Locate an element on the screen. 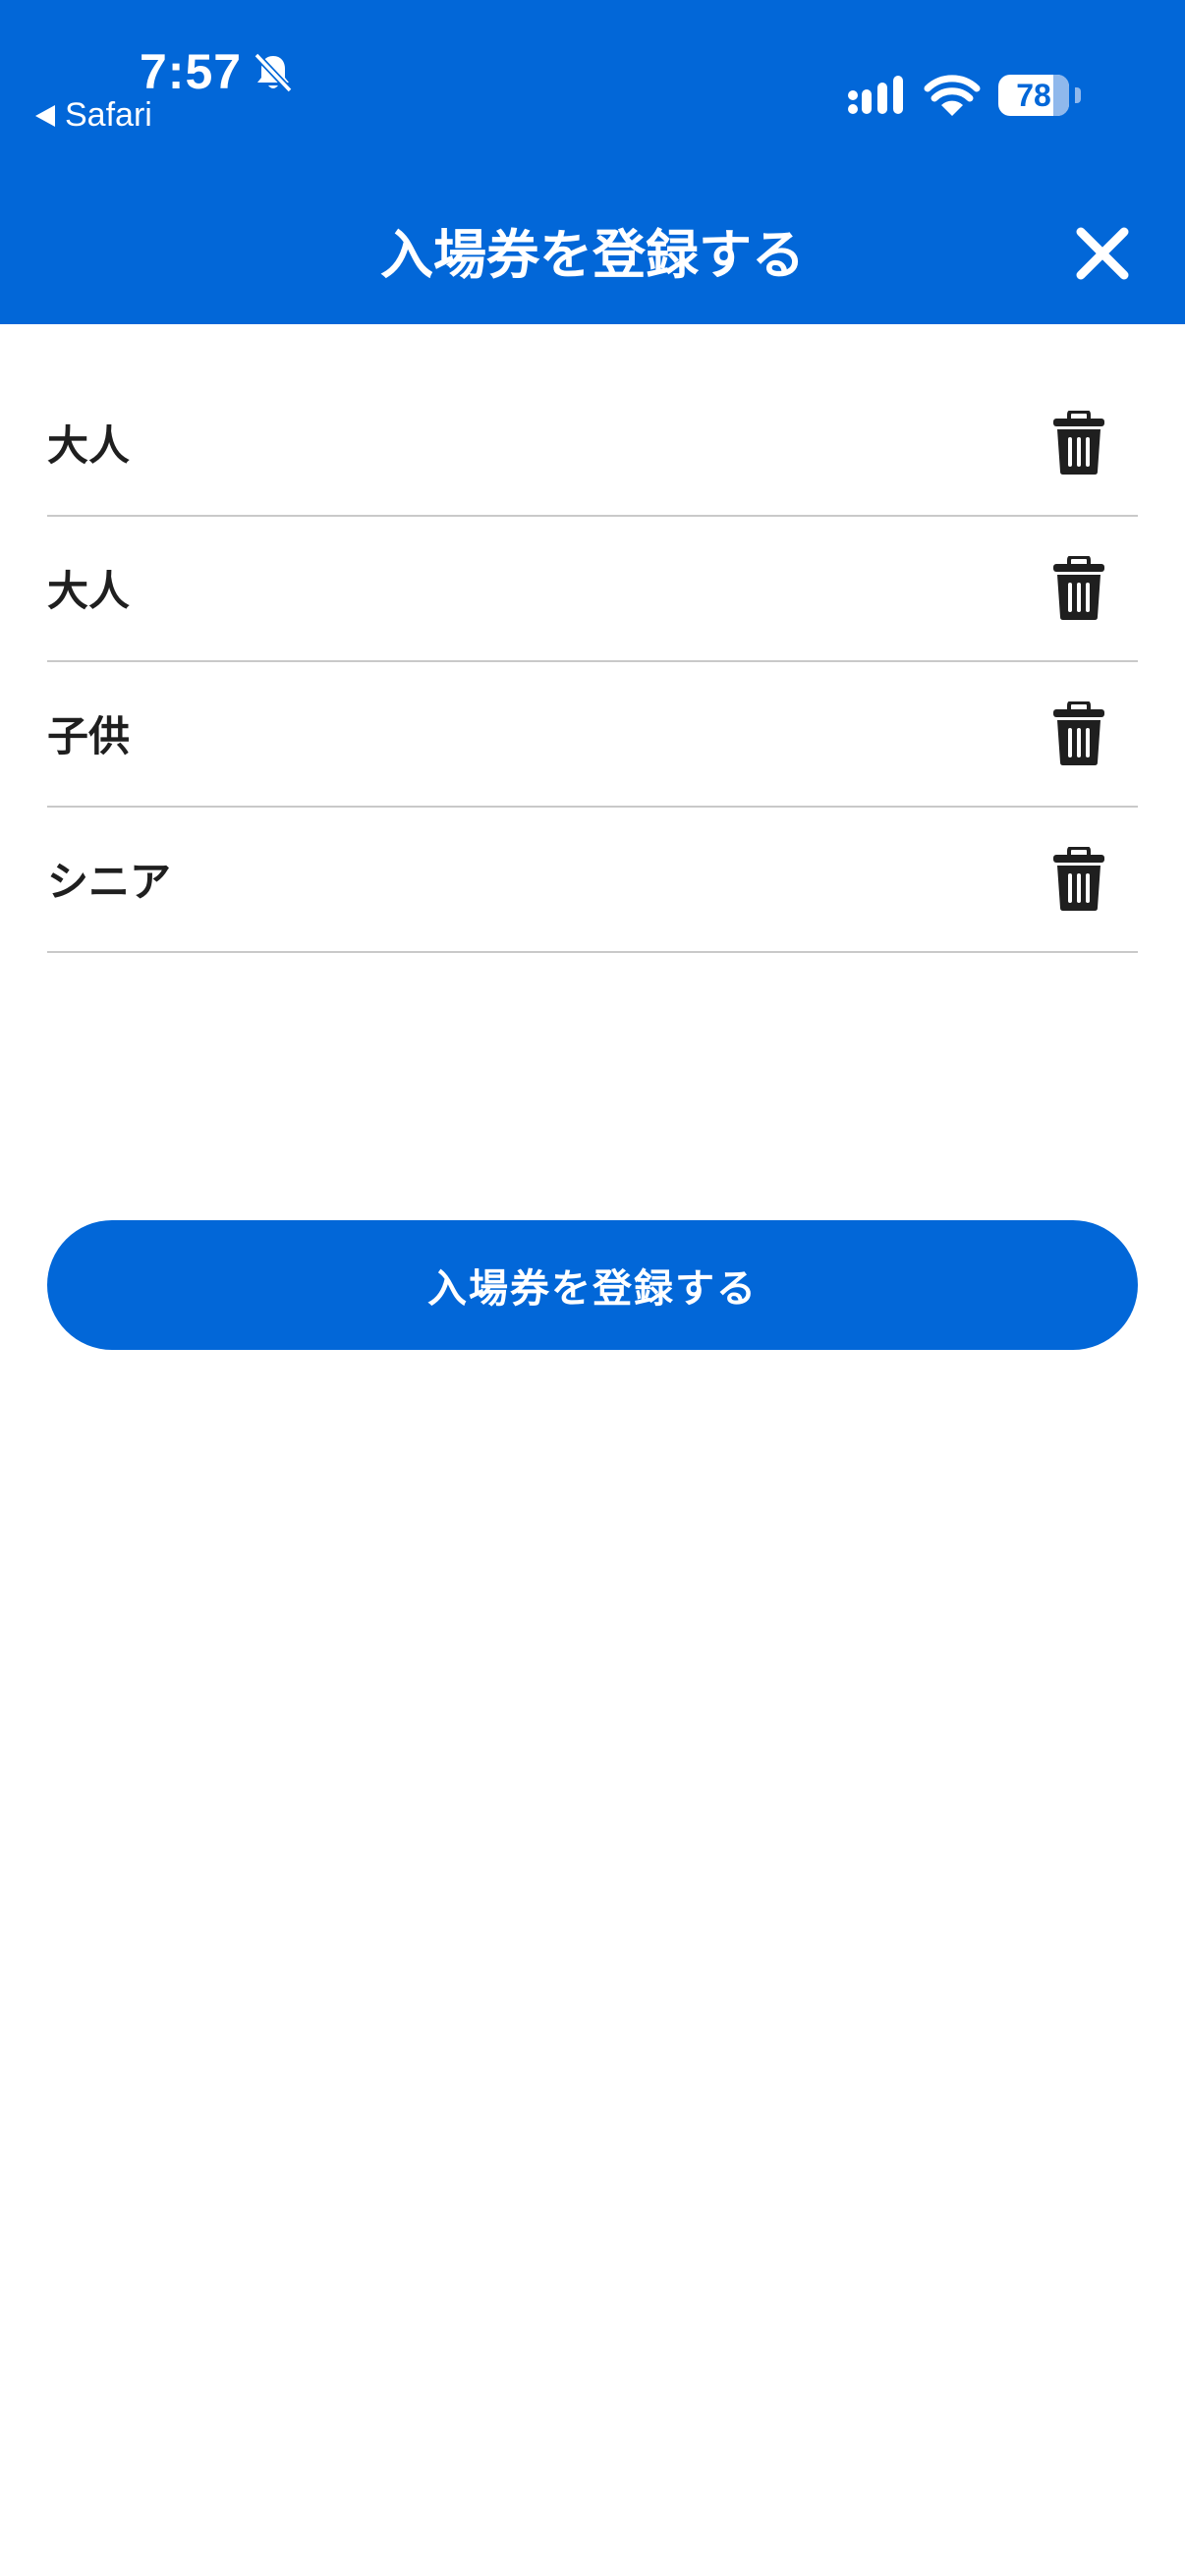 This screenshot has height=2576, width=1185. ticket-row: シニア is located at coordinates (592, 880).